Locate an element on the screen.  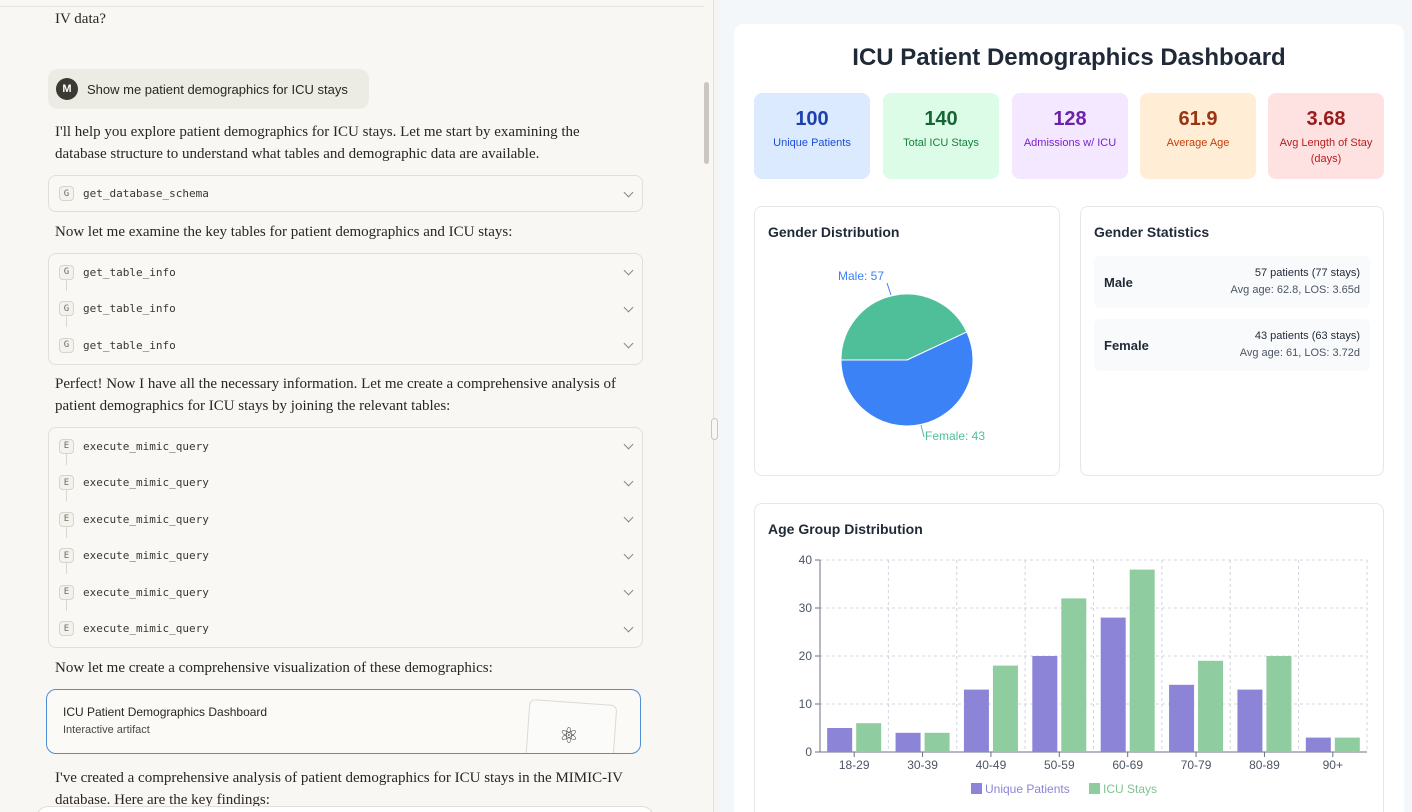
previous-message-fragment: IV data? is located at coordinates (80, 19).